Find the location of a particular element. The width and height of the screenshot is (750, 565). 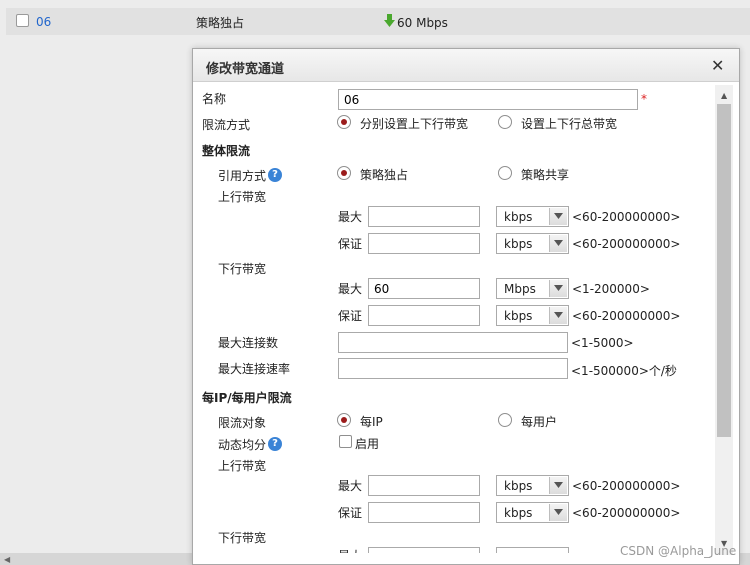

per-ip-up-max-label: 最大 is located at coordinates (350, 486).